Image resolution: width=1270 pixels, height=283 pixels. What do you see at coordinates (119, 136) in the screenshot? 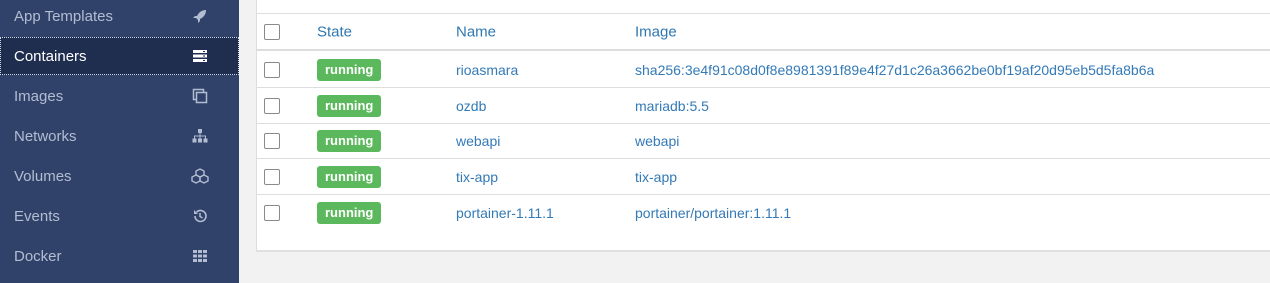
I see `sidebar-item-networks: Networks` at bounding box center [119, 136].